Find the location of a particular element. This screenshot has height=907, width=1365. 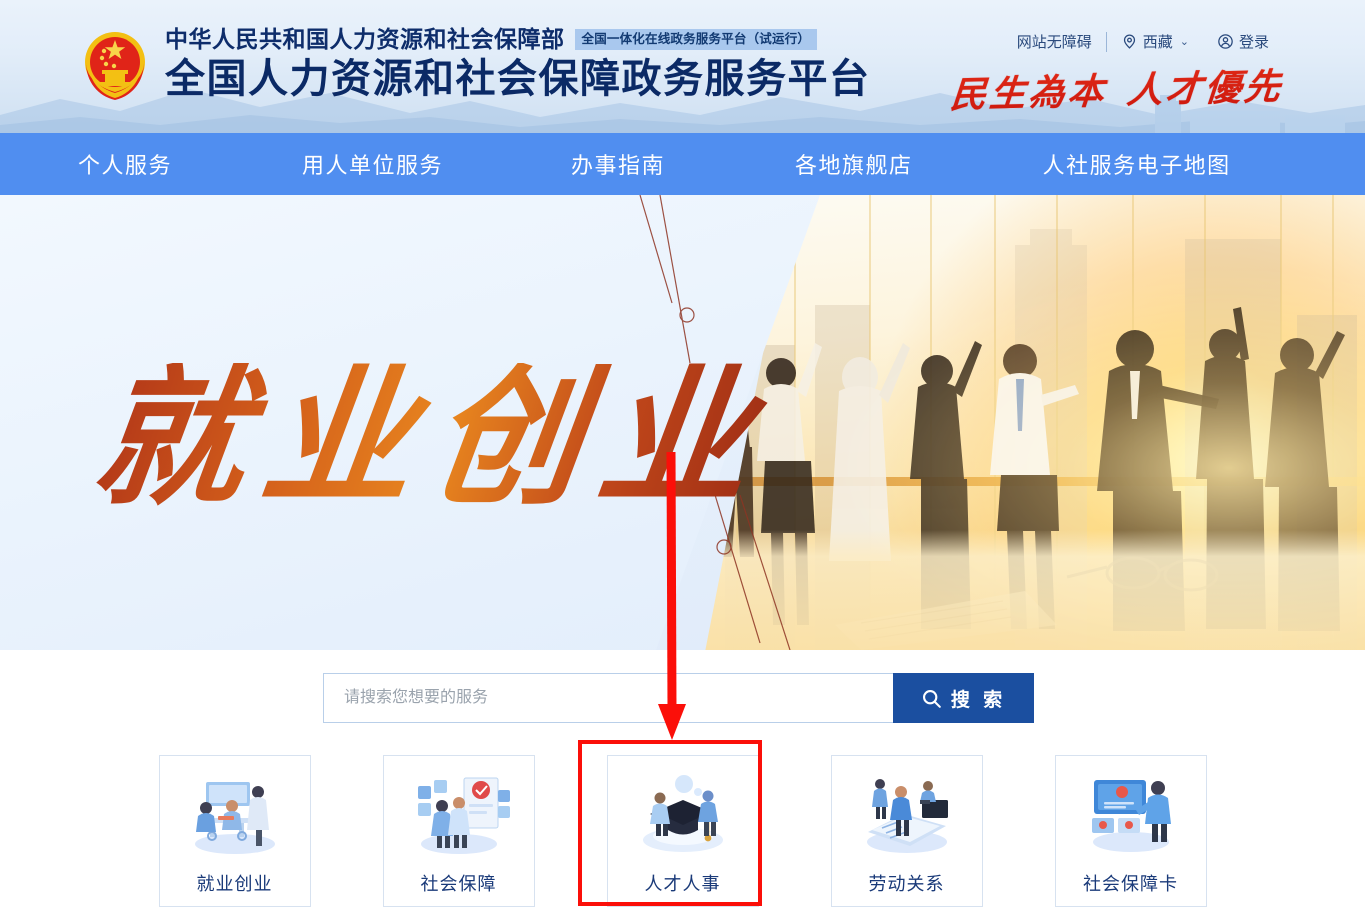

search-bar: 搜 索 is located at coordinates (678, 698).